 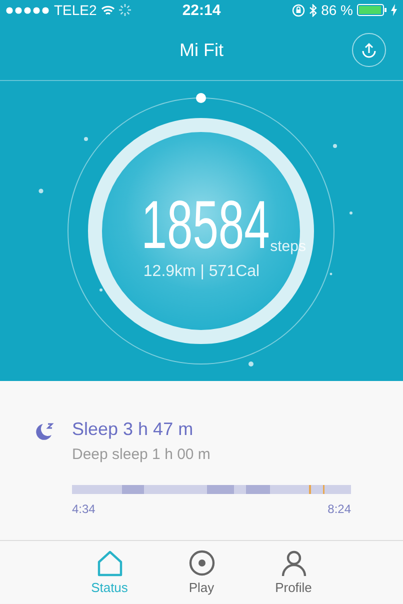 What do you see at coordinates (28, 10) in the screenshot?
I see `signal-icon` at bounding box center [28, 10].